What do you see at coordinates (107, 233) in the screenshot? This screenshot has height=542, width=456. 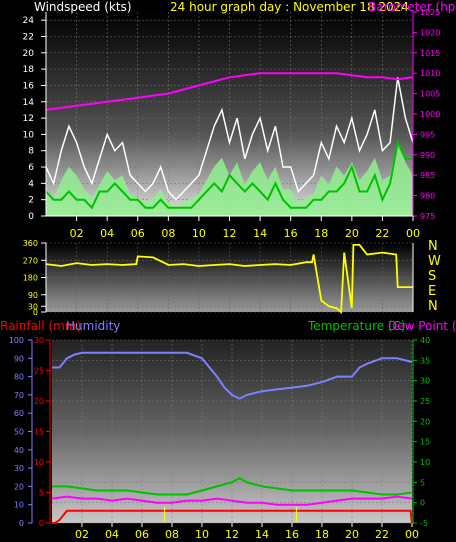 I see `wind-x-tick-label: 04` at bounding box center [107, 233].